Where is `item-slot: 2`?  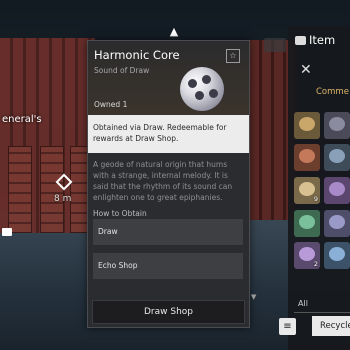 item-slot: 2 is located at coordinates (307, 255).